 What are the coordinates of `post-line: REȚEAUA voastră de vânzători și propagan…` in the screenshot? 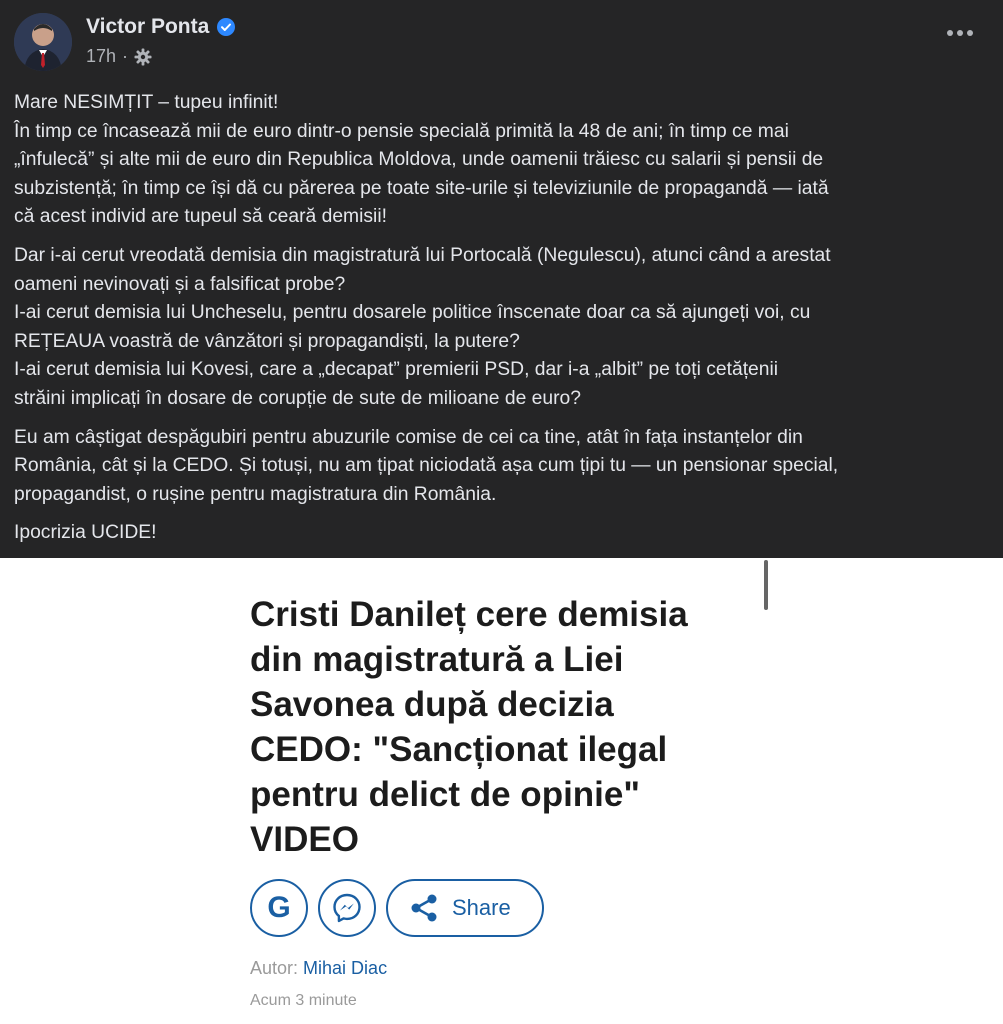 It's located at (267, 341).